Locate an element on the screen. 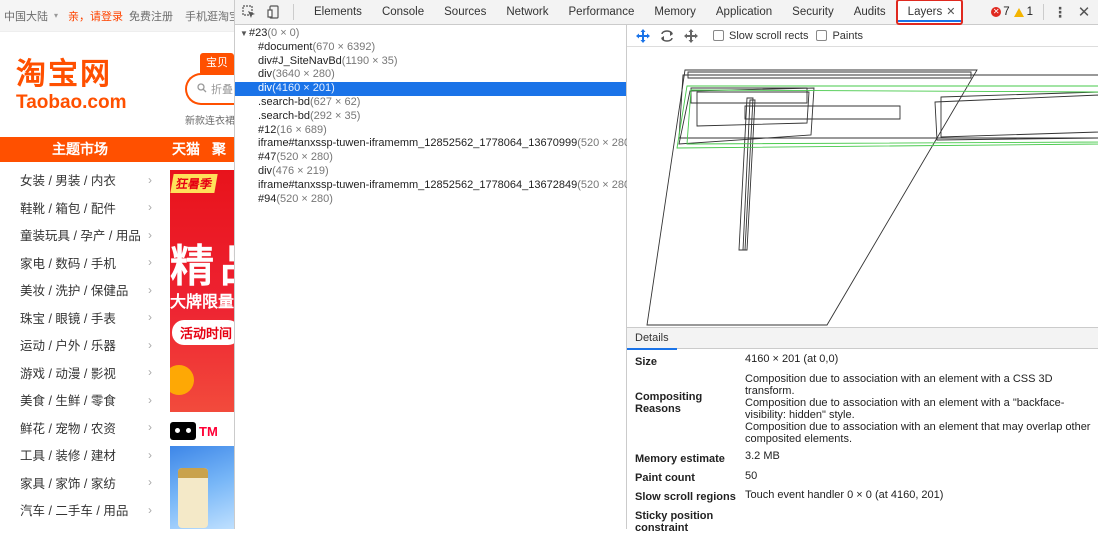  category-item: 童装玩具 / 孕产 / 用品 › is located at coordinates (80, 235).